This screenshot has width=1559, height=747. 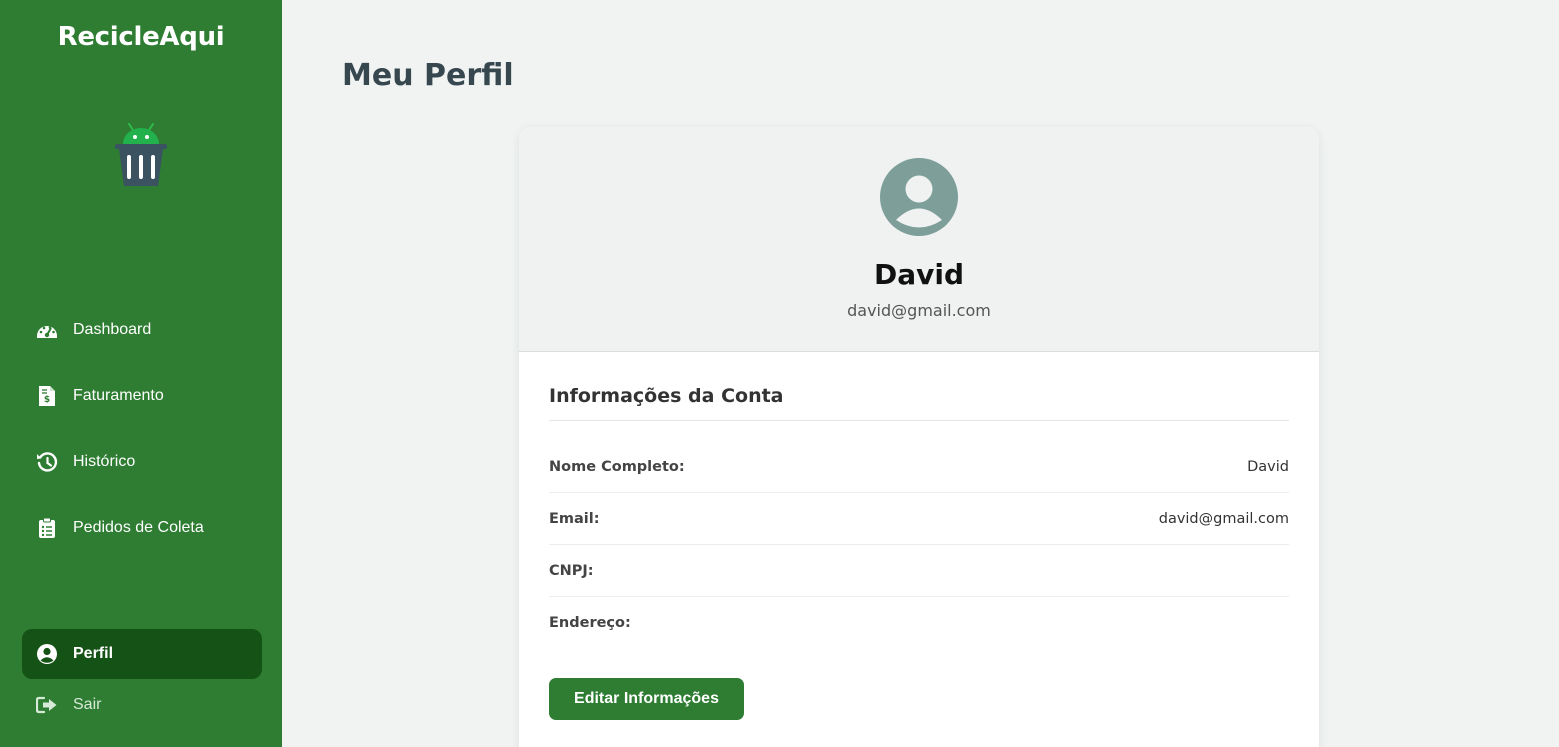 I want to click on user-email: david@gmail.com, so click(x=919, y=310).